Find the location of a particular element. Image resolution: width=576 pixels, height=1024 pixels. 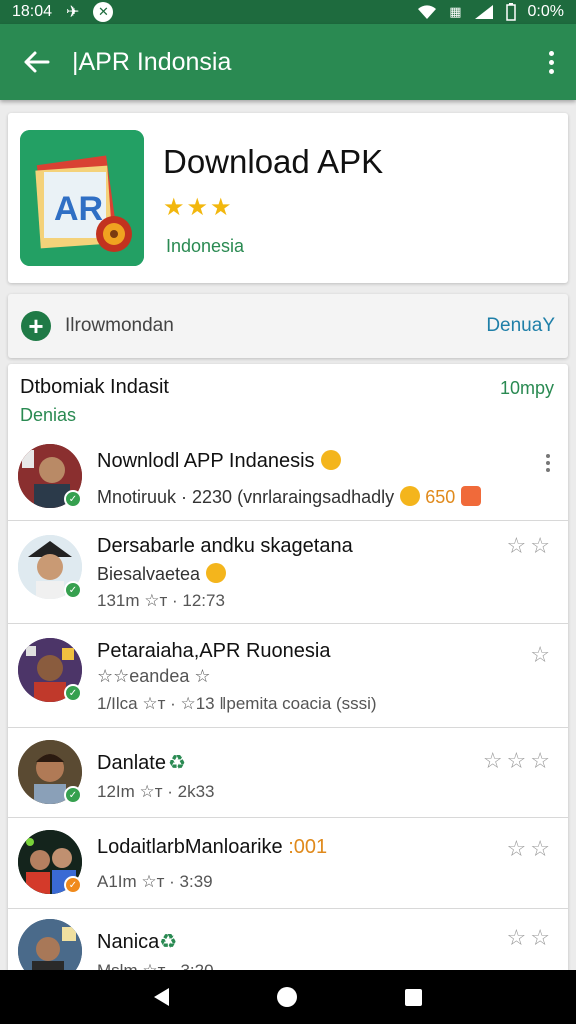

item-title: LodaitlarbManloarike :001 is located at coordinates (212, 847).